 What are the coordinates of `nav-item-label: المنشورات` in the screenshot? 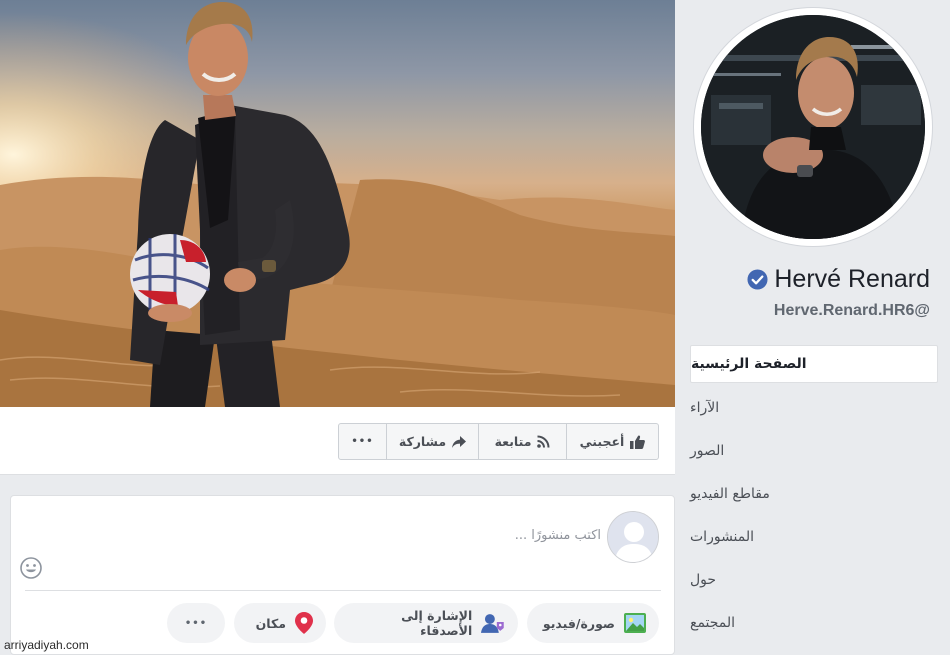 It's located at (722, 536).